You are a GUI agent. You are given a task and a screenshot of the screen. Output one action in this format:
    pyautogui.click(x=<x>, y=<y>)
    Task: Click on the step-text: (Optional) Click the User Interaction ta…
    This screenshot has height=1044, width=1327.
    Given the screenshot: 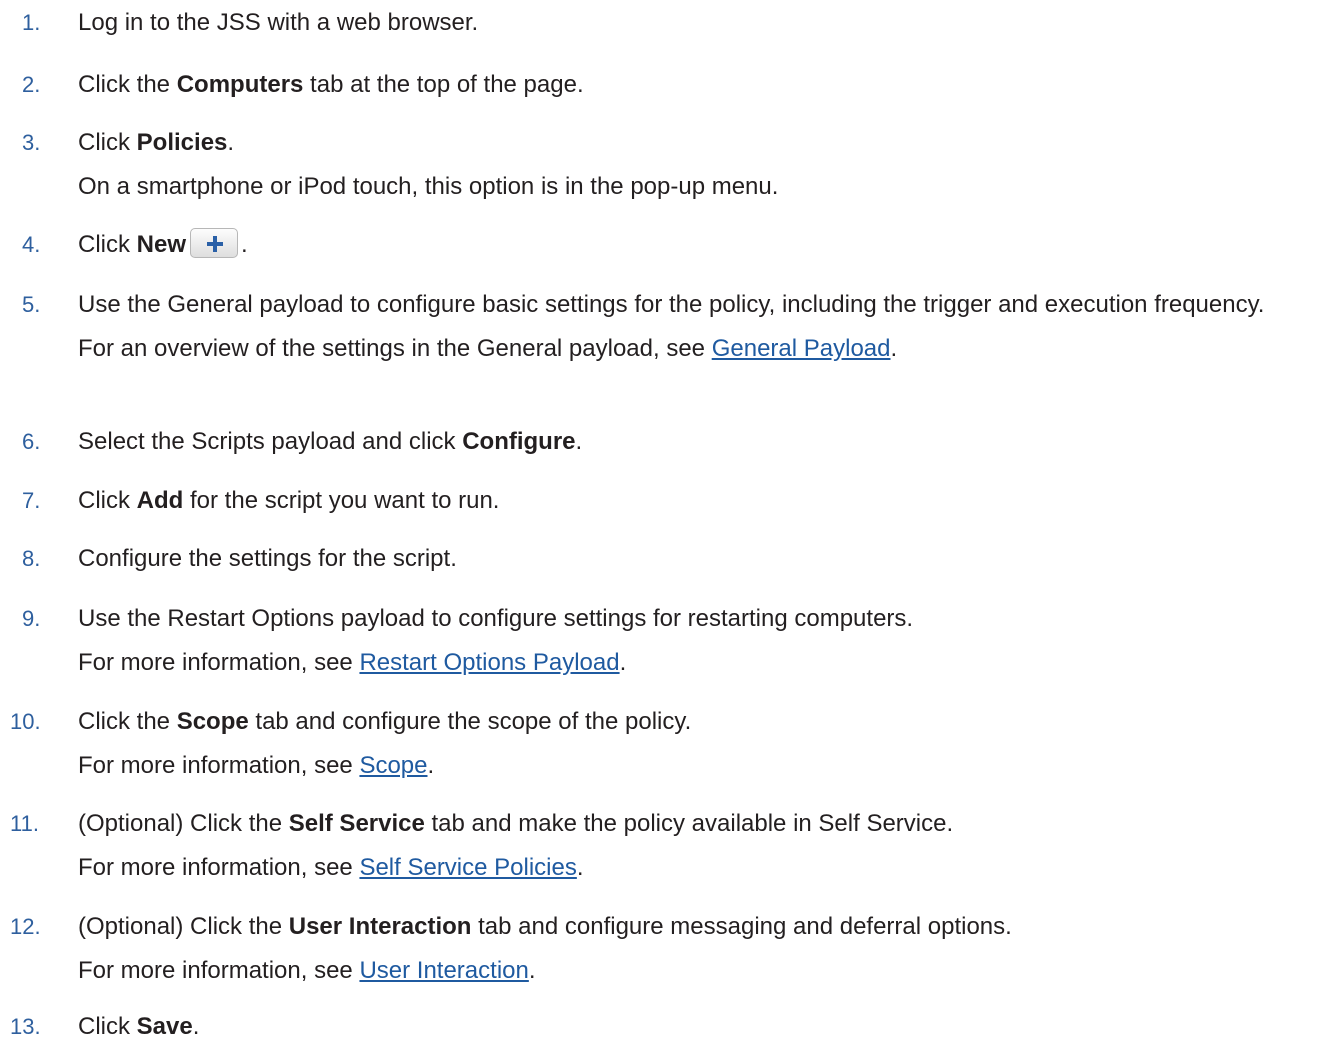 What is the action you would take?
    pyautogui.click(x=698, y=927)
    